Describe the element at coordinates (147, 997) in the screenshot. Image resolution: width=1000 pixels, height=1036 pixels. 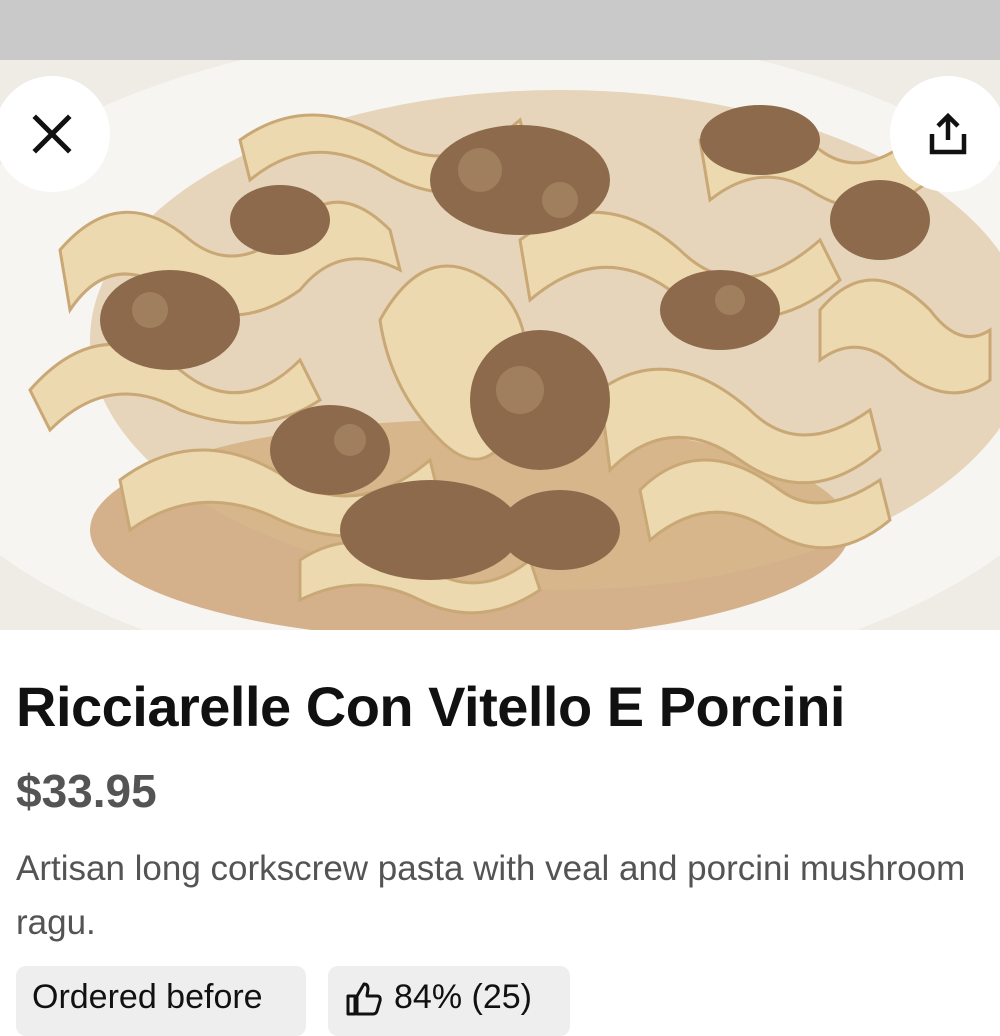
I see `ordered-before-label: Ordered before` at that location.